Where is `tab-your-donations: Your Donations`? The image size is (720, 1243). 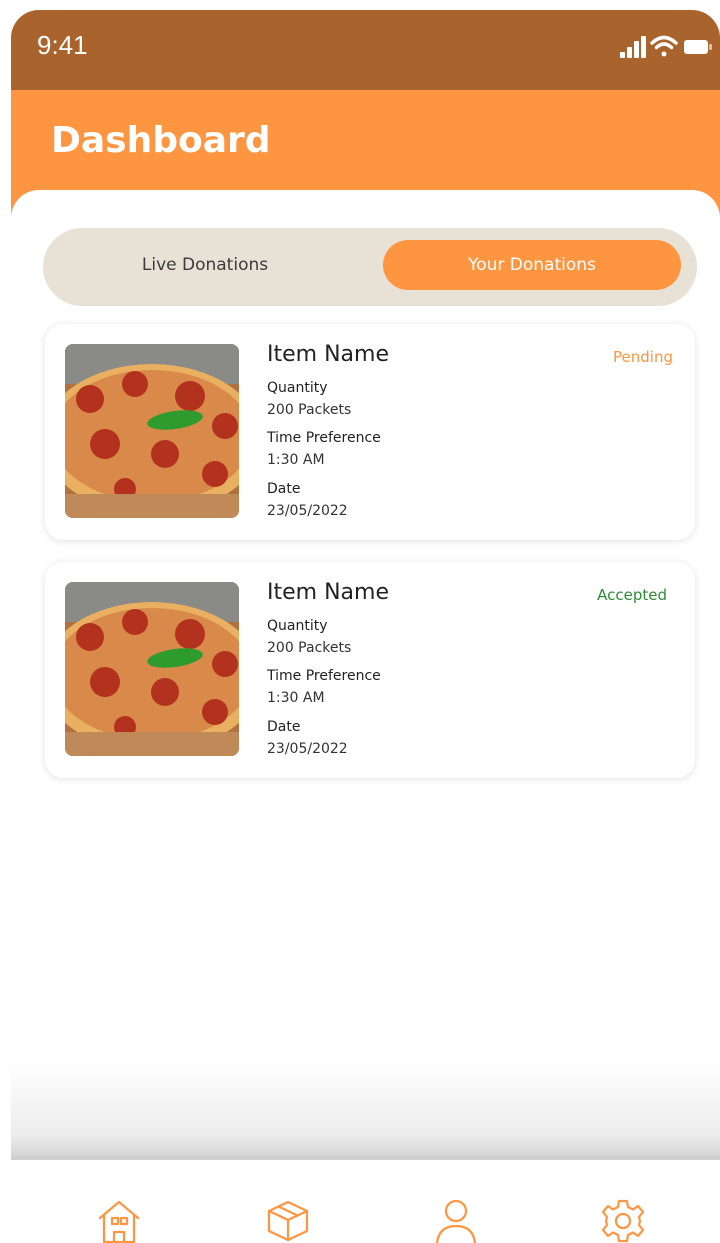 tab-your-donations: Your Donations is located at coordinates (532, 265).